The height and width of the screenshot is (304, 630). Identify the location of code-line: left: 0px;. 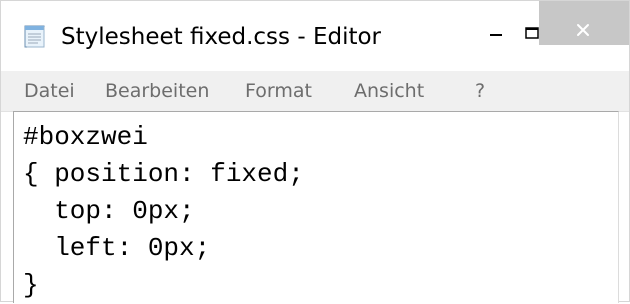
(117, 248).